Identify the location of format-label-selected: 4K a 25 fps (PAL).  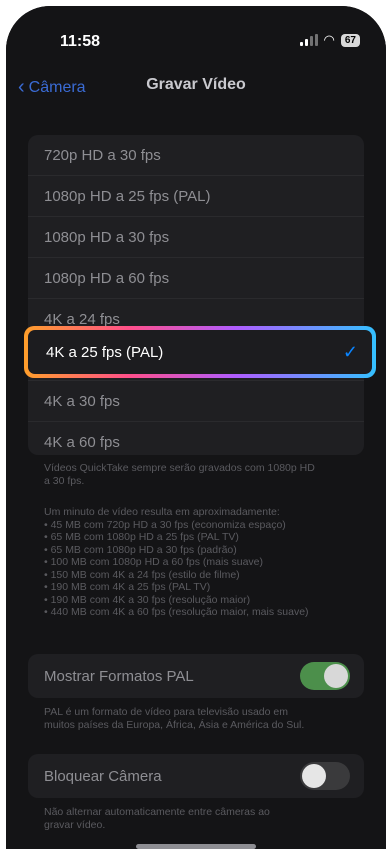
(105, 352).